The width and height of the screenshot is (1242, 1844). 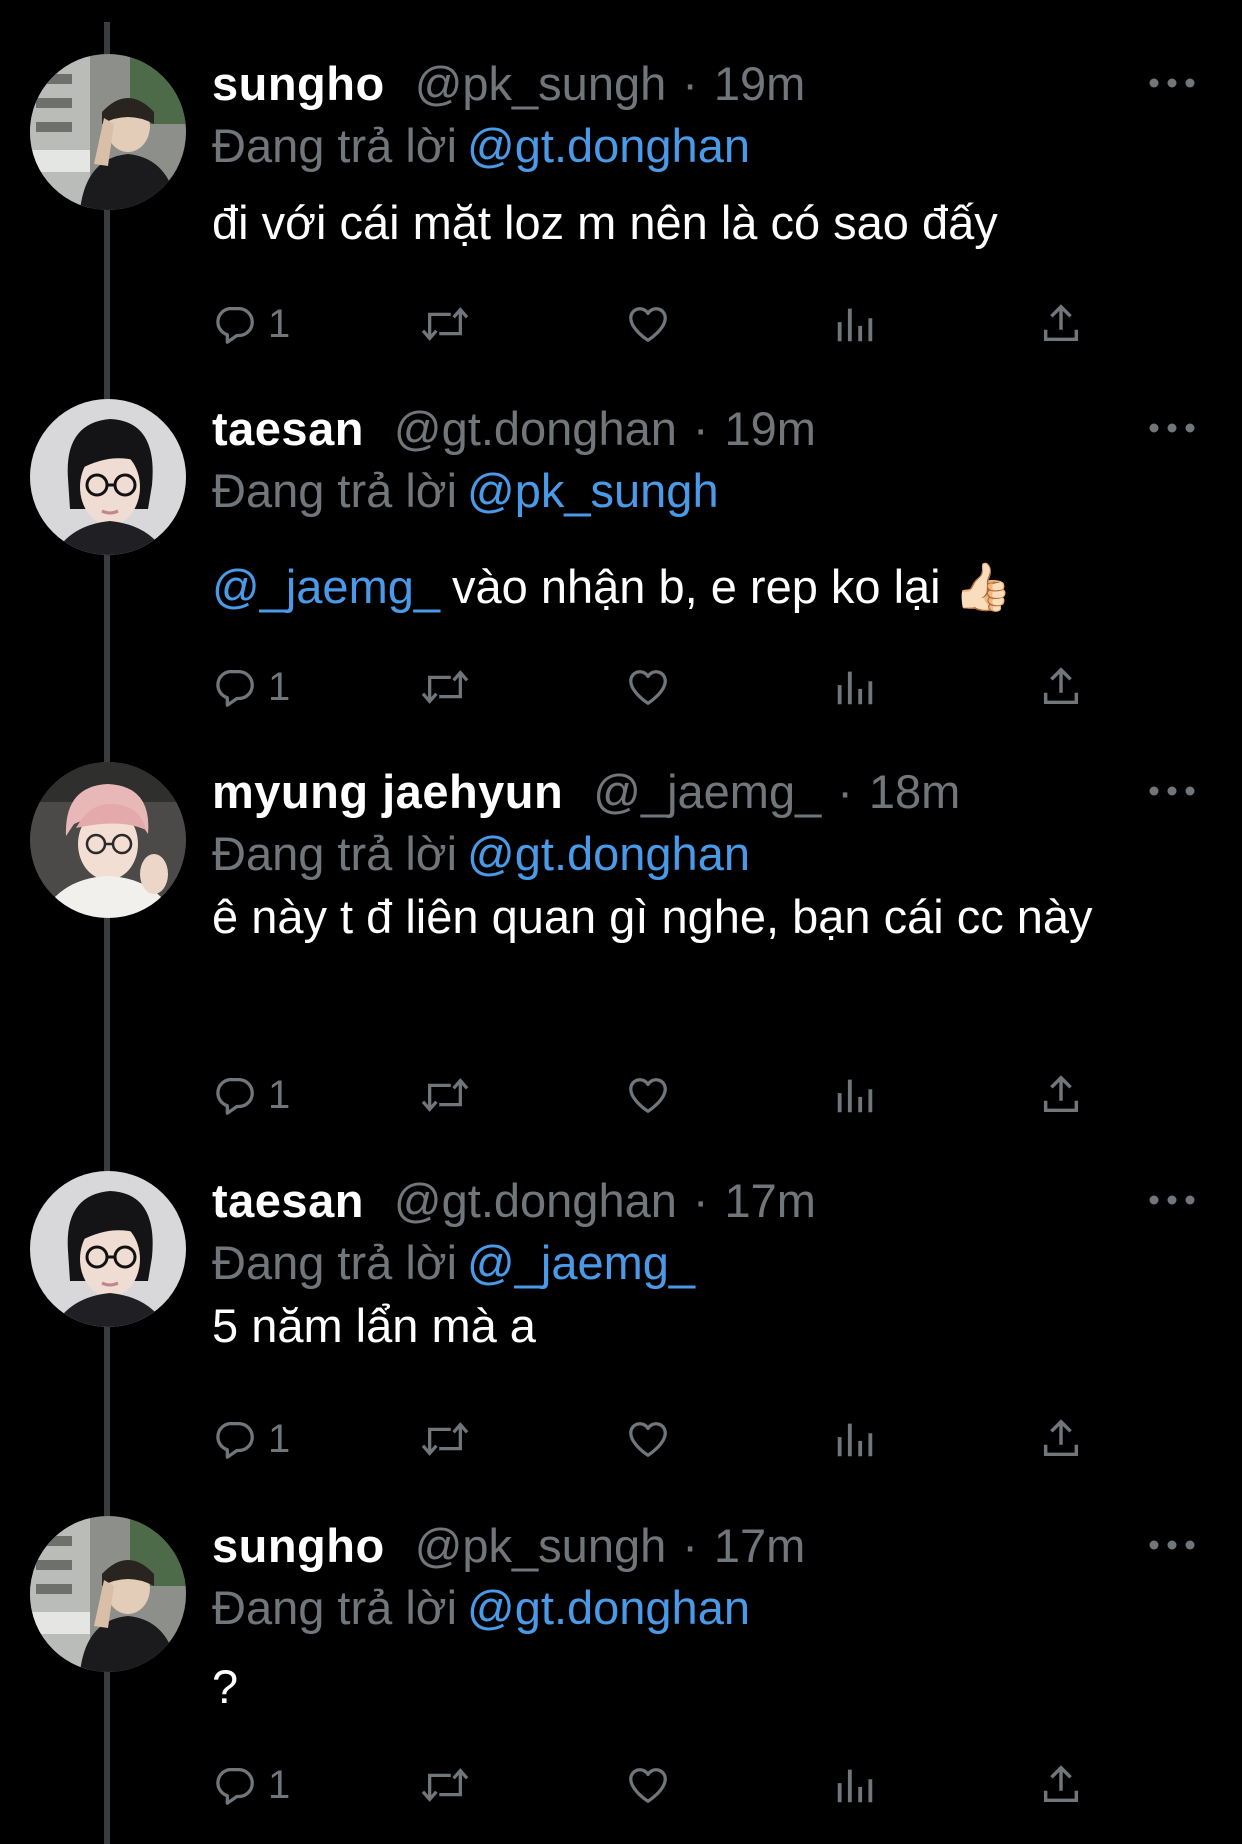 I want to click on tweet-text-content: đi với cái mặt loz m nên là có sao đấy, so click(x=605, y=222).